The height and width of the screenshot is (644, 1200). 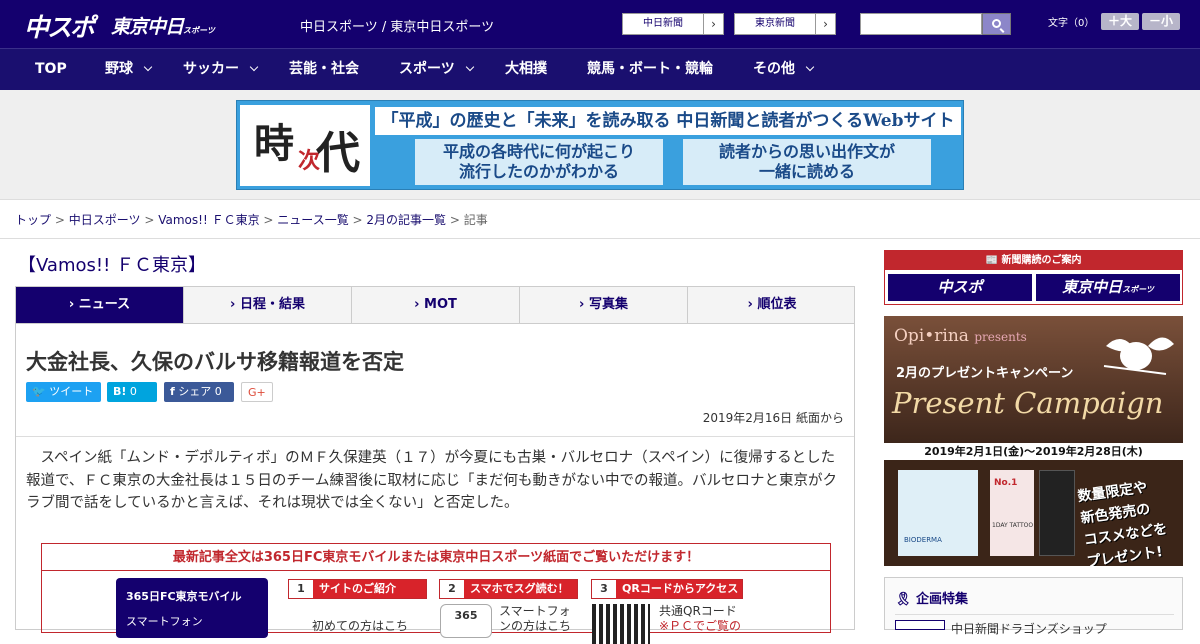 I want to click on step-label: スマホでスグ読む！, so click(x=519, y=588).